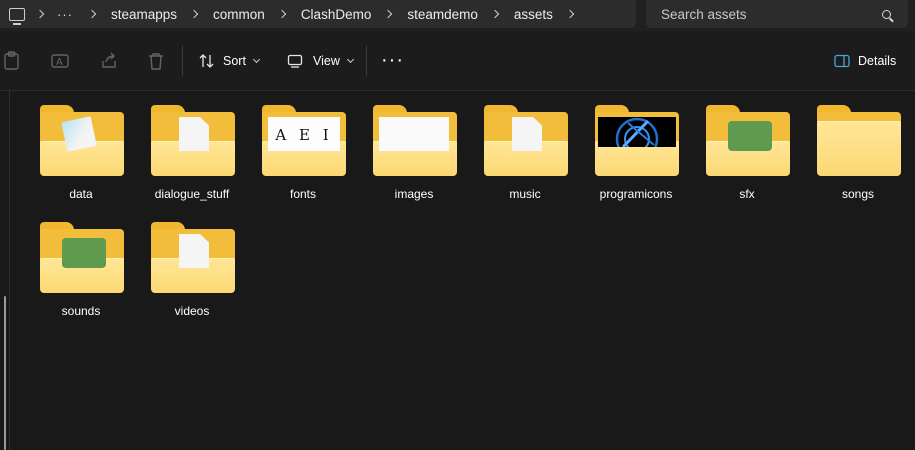 The image size is (915, 450). What do you see at coordinates (79, 134) in the screenshot?
I see `notepad-icon` at bounding box center [79, 134].